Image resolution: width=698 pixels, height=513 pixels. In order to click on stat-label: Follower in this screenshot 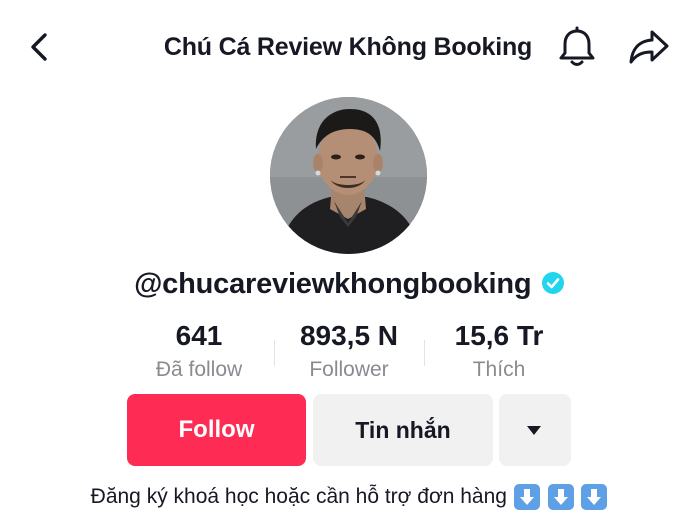, I will do `click(349, 369)`.